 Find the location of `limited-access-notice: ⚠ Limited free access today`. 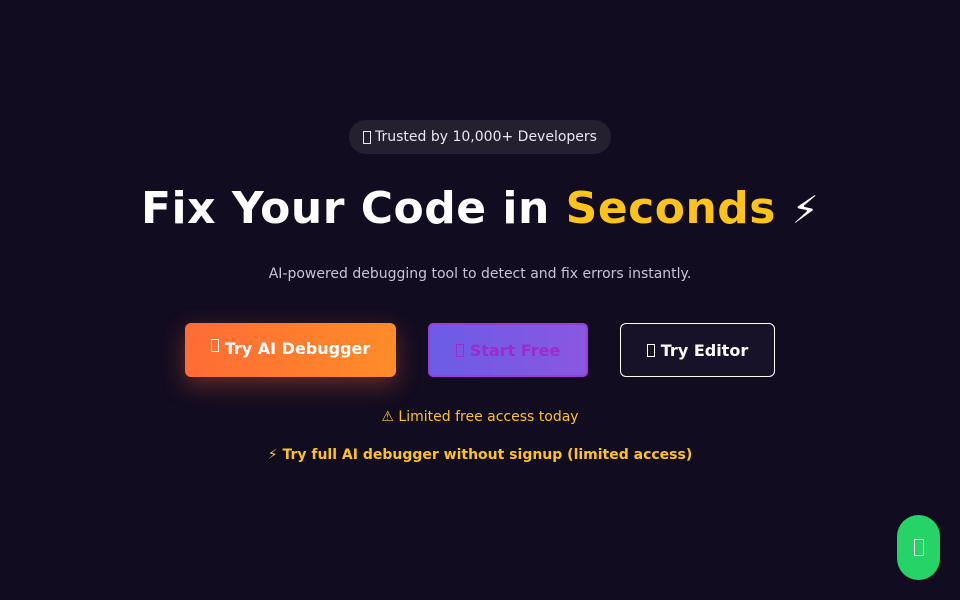

limited-access-notice: ⚠ Limited free access today is located at coordinates (480, 417).